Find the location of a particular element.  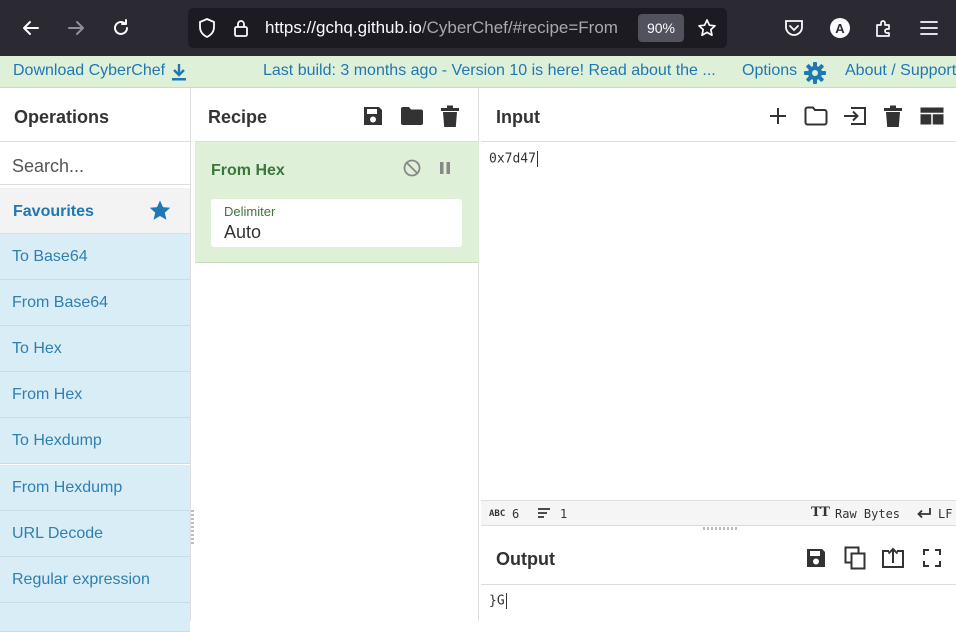

operation-item: From Hexdump is located at coordinates (95, 488).